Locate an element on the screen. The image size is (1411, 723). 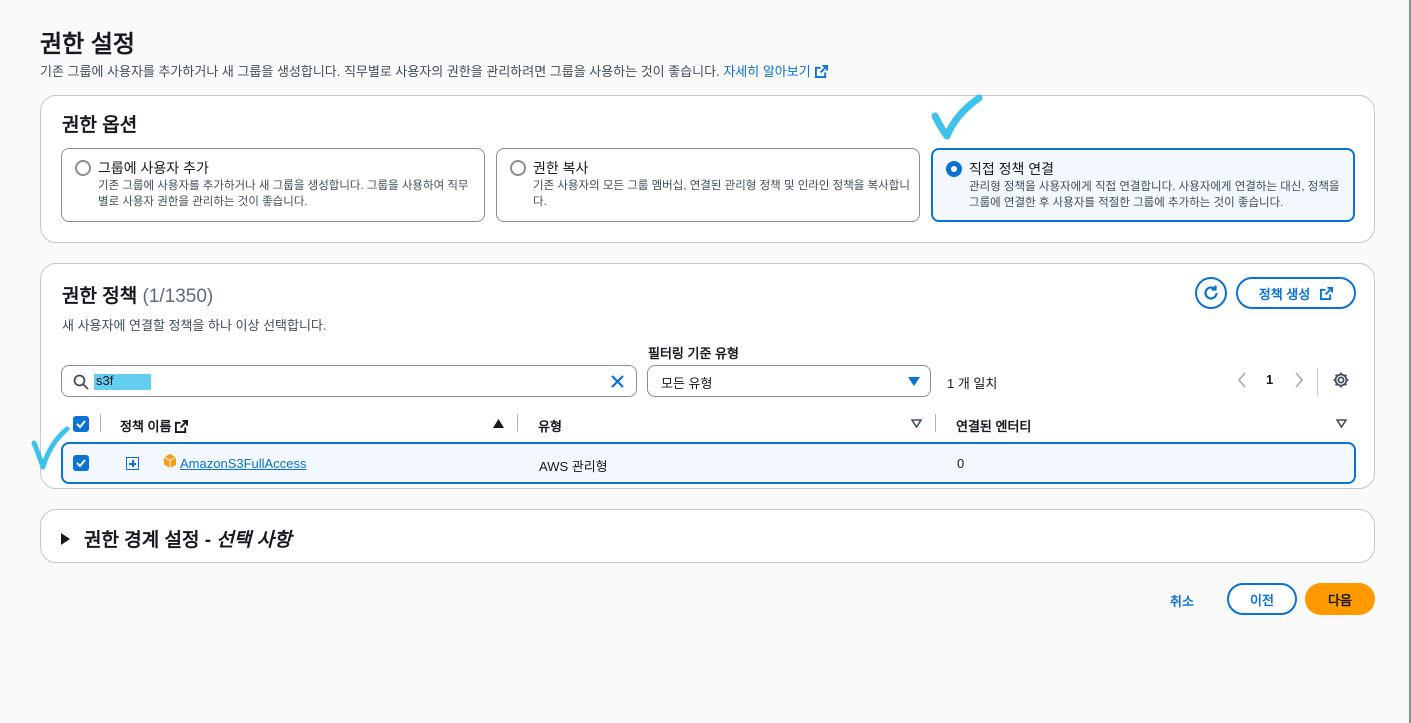
option-copy-permissions-label: 권한 복사 is located at coordinates (561, 168).